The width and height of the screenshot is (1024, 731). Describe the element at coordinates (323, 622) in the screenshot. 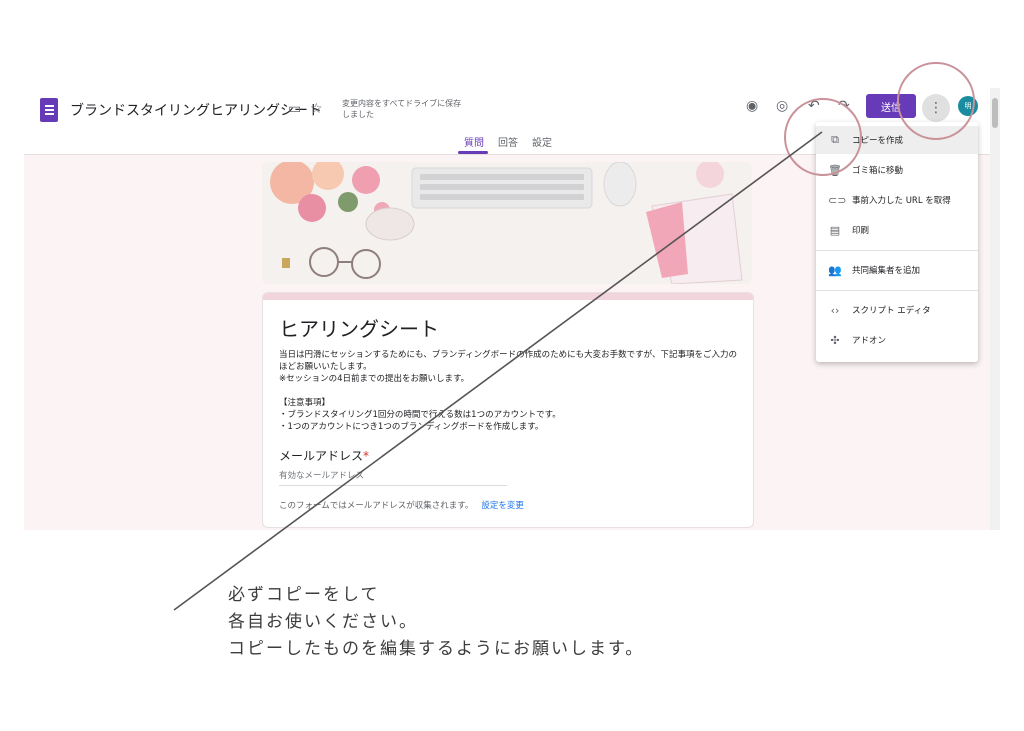

I see `caption-line-2: 各自お使いください。` at that location.